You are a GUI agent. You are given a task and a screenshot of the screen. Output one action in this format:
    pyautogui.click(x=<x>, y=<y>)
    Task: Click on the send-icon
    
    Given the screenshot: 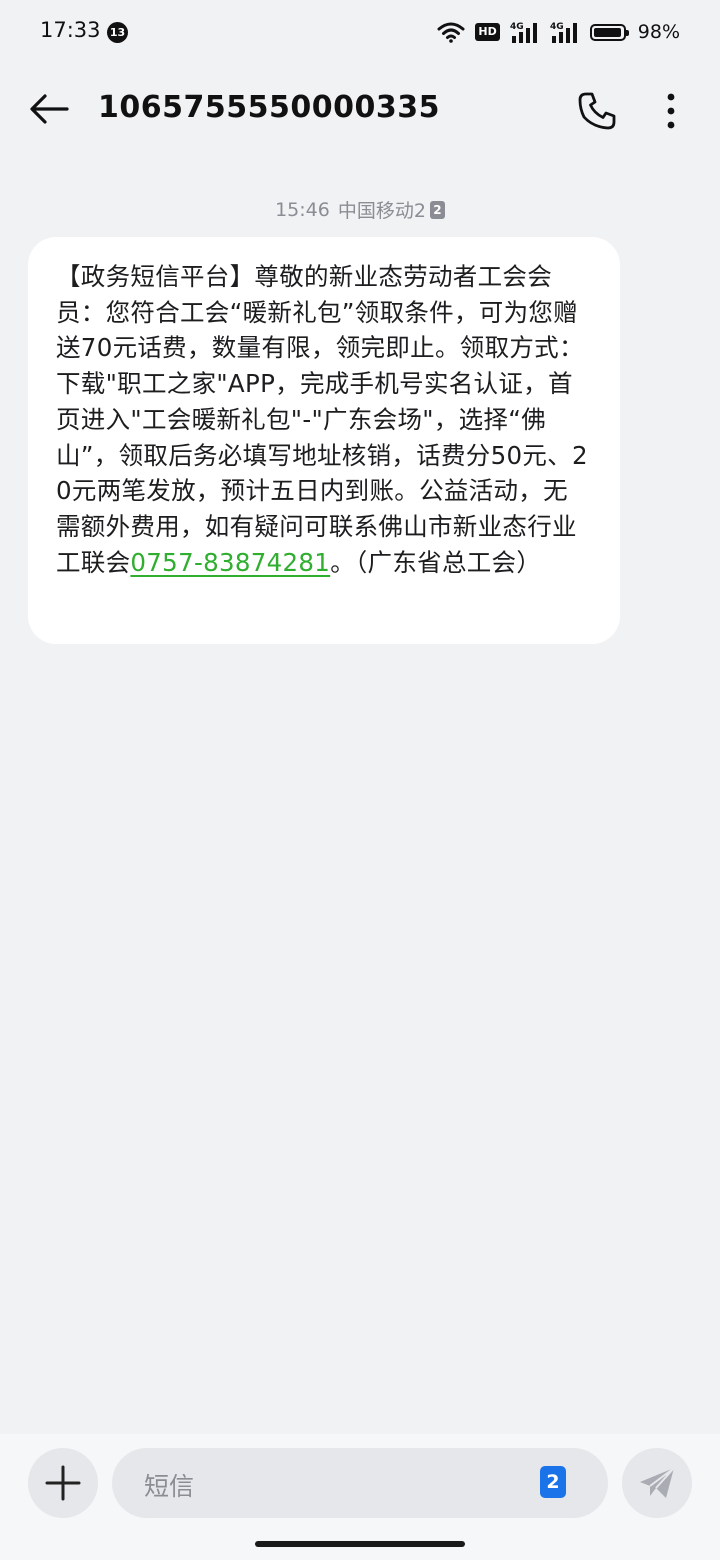 What is the action you would take?
    pyautogui.click(x=657, y=1482)
    